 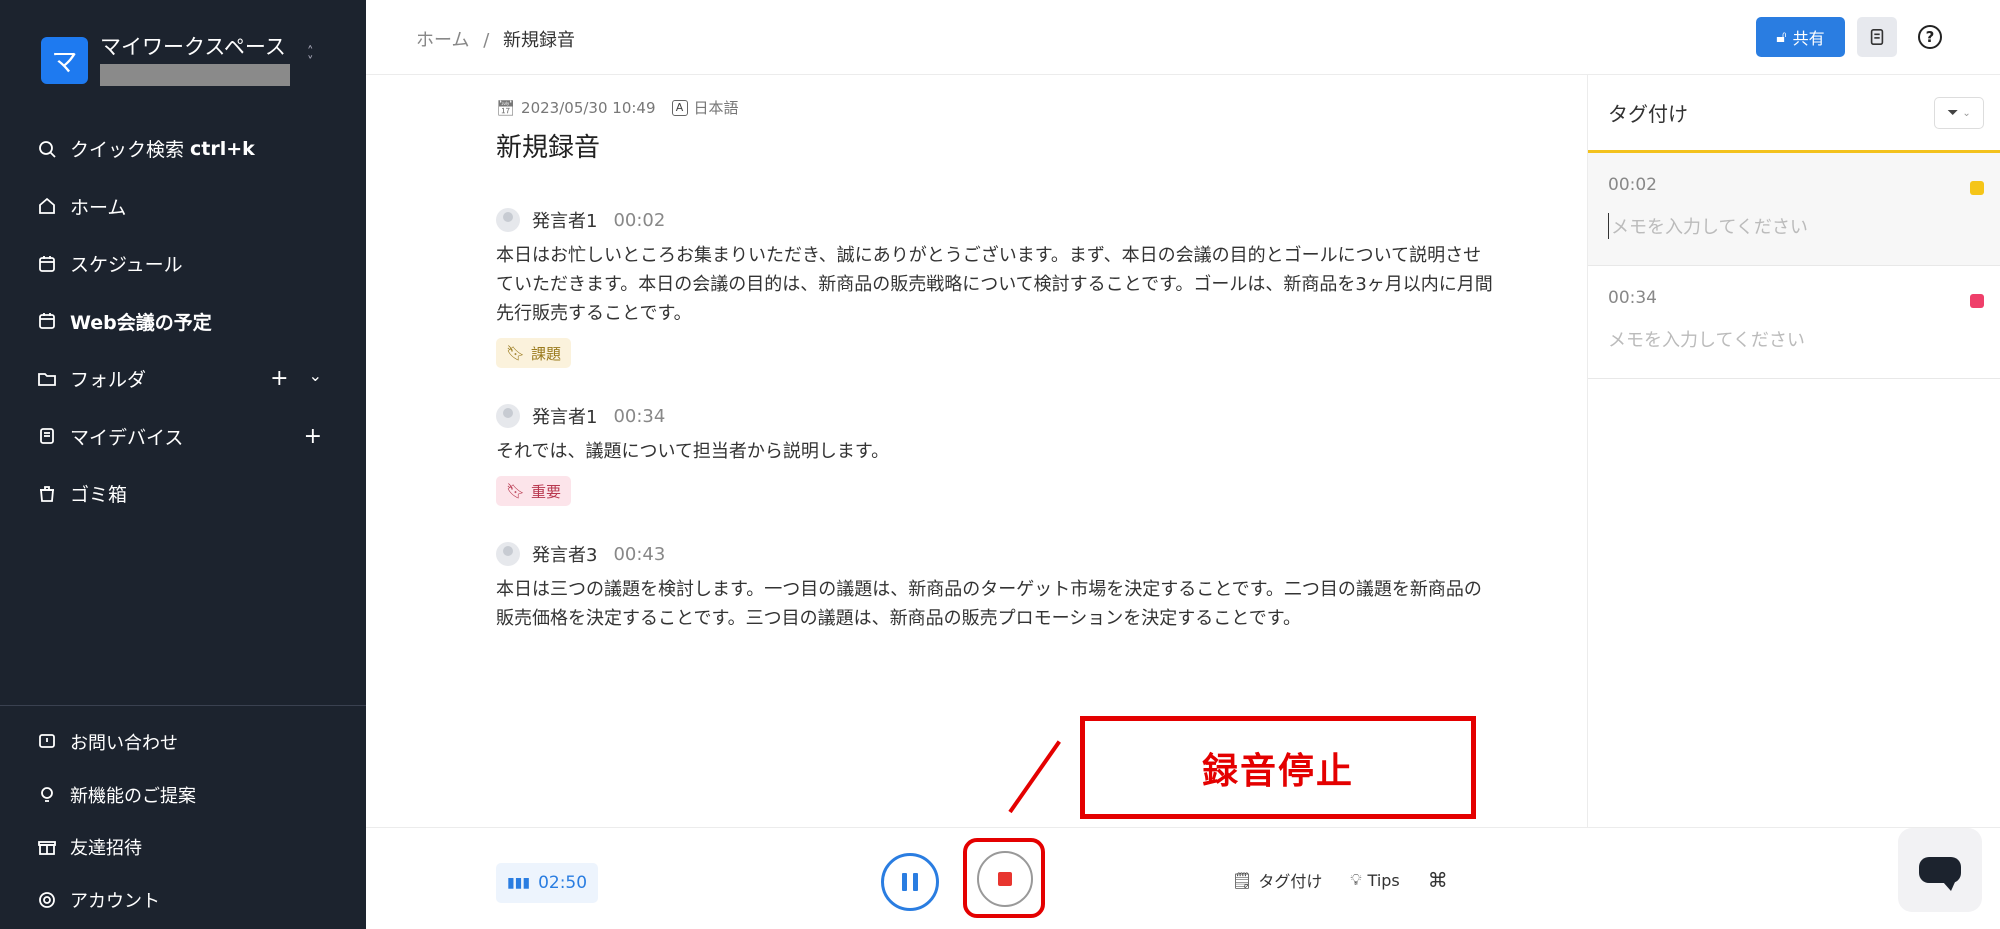 I want to click on tag-label: 重要, so click(x=546, y=491).